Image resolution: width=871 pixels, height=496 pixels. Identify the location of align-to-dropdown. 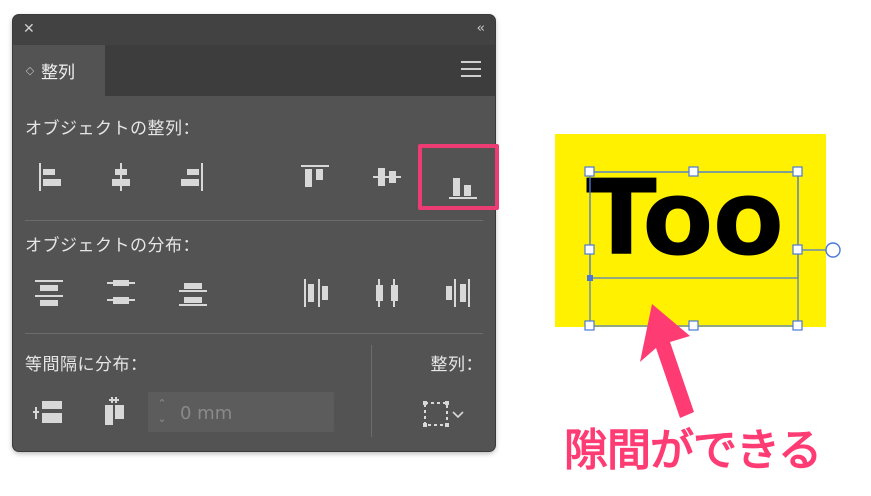
(444, 415).